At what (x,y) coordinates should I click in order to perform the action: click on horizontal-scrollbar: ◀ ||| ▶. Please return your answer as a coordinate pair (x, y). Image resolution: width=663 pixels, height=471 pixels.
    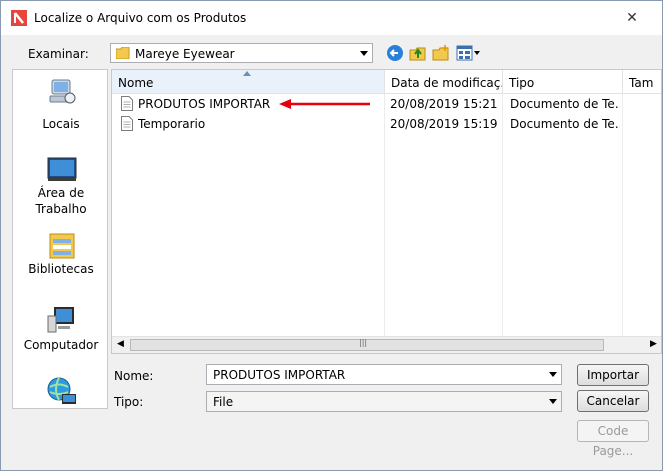
    Looking at the image, I should click on (386, 344).